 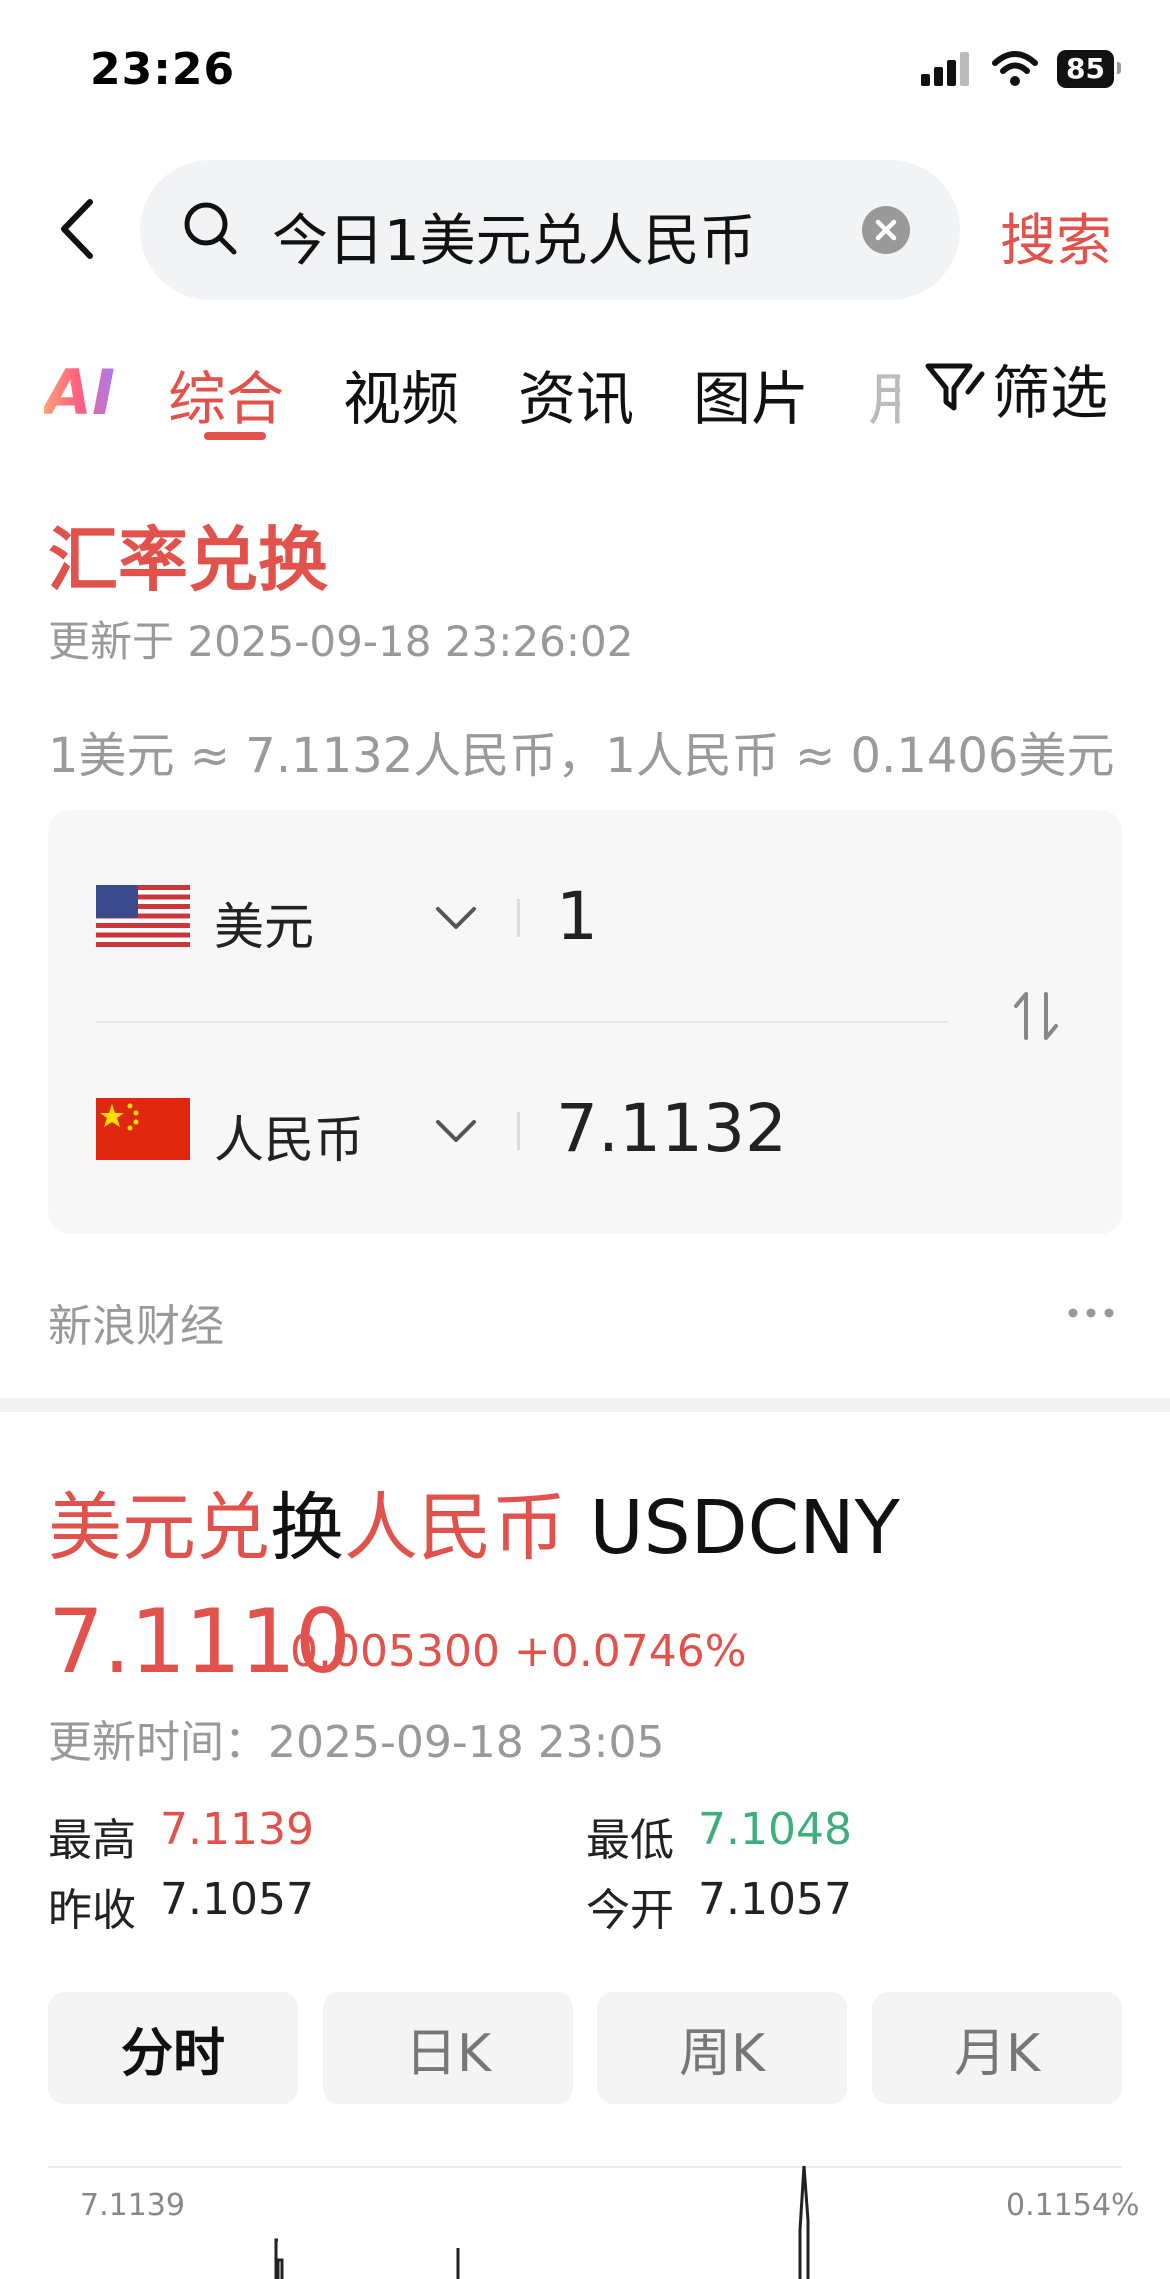 What do you see at coordinates (576, 394) in the screenshot?
I see `tab-news: 资讯` at bounding box center [576, 394].